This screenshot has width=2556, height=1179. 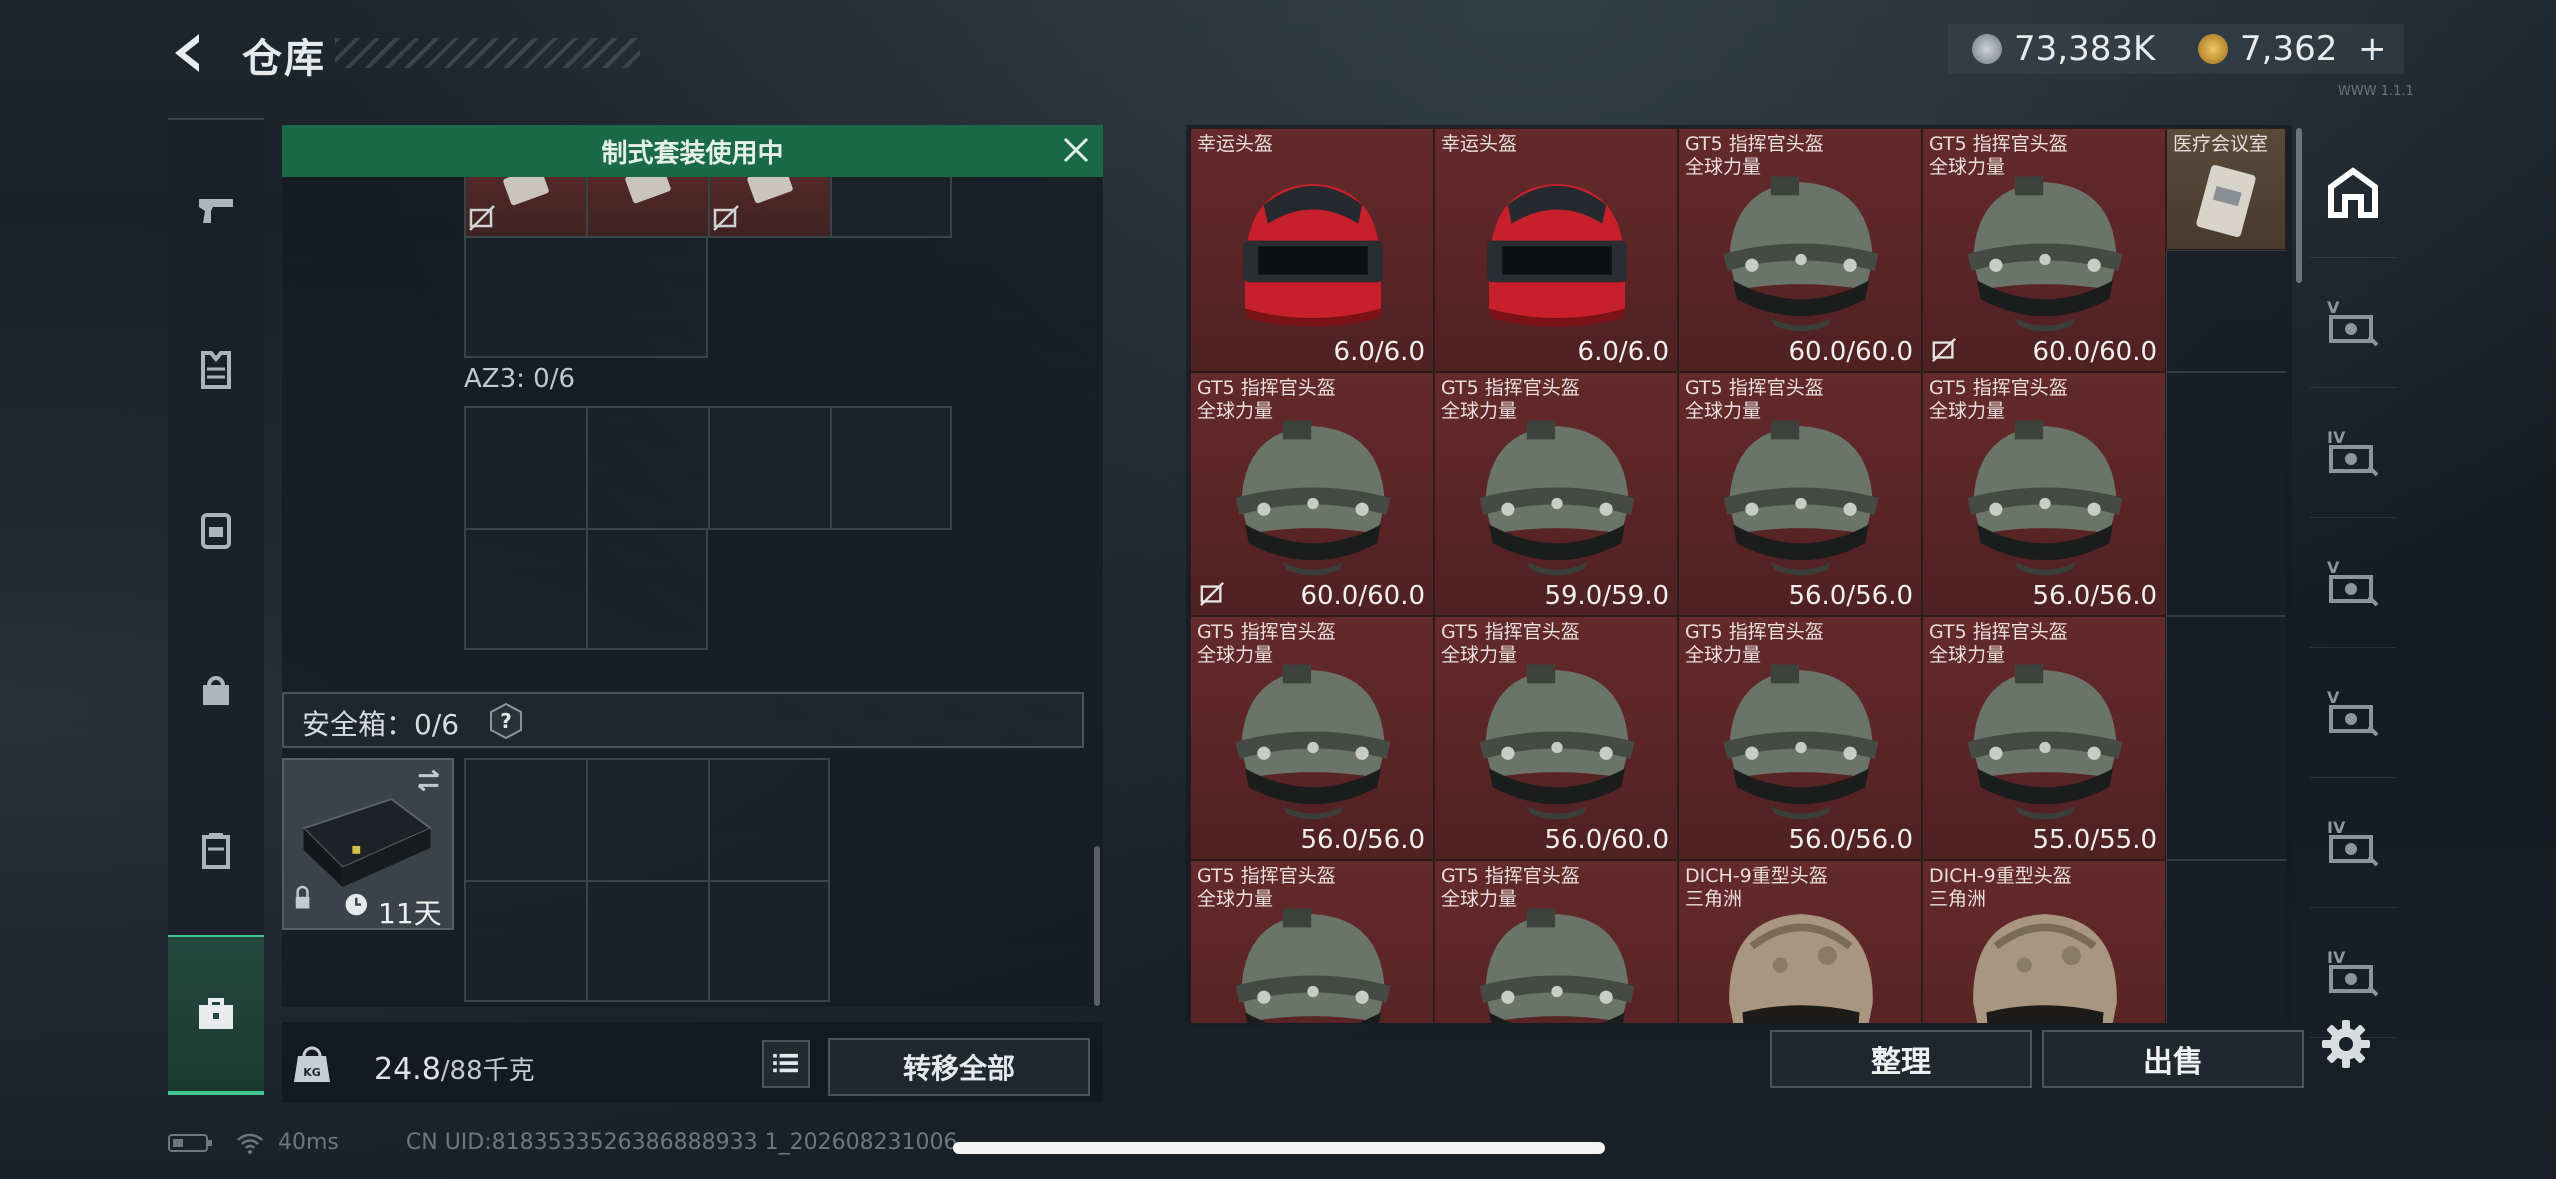 I want to click on banner-text: 制式套装使用中, so click(x=692, y=153).